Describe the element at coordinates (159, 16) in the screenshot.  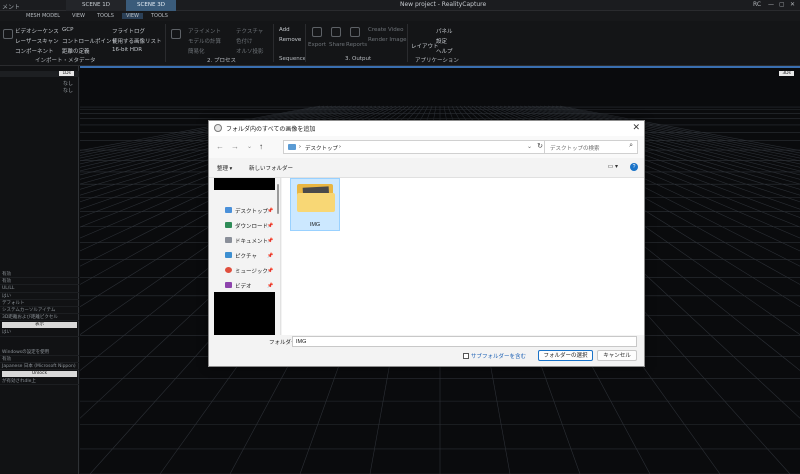
I see `menu-tools-2: TOOLS` at that location.